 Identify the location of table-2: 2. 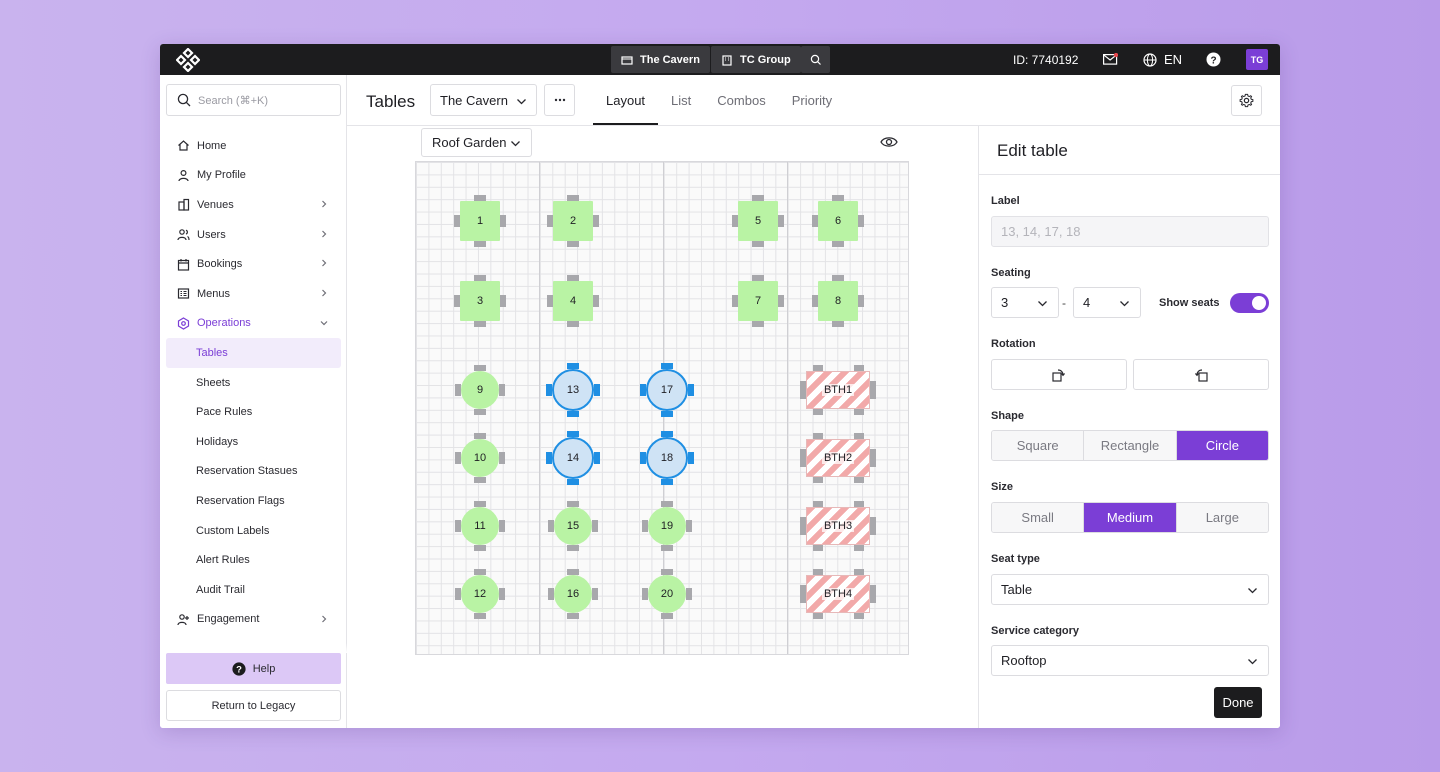
(573, 221).